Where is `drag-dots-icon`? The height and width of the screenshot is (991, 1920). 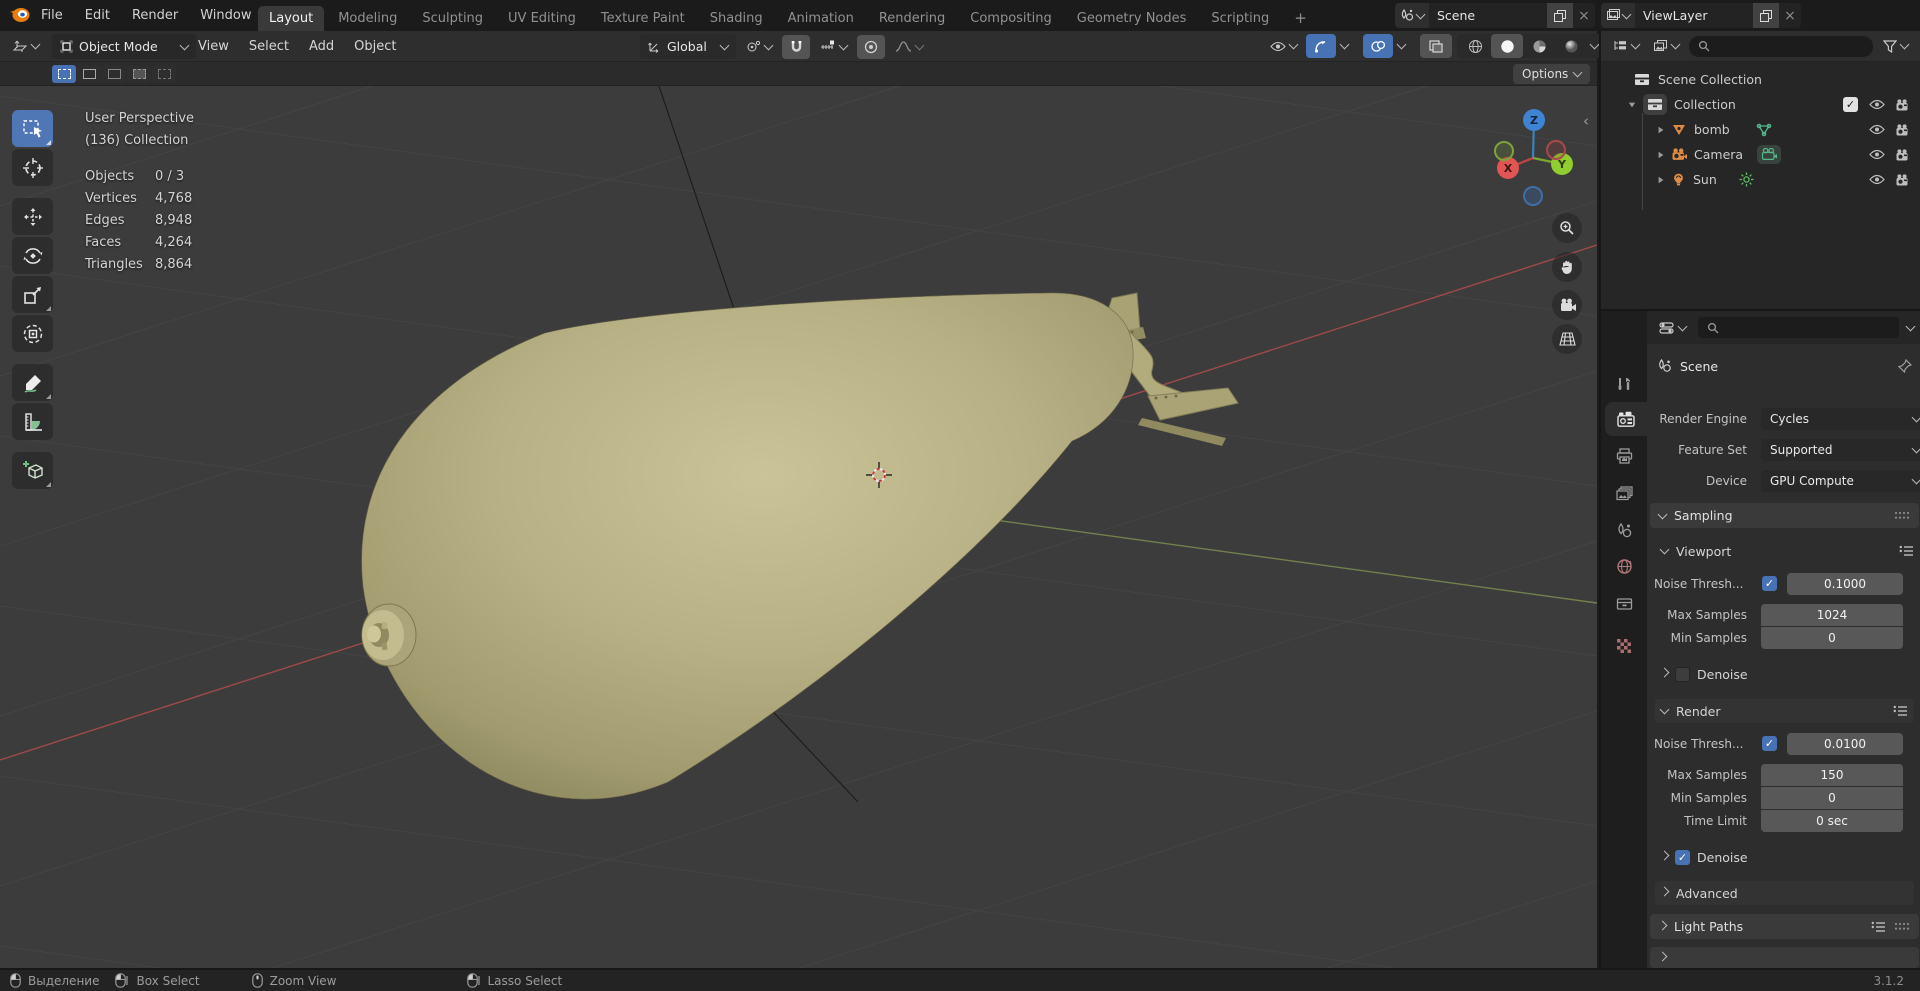
drag-dots-icon is located at coordinates (1902, 926).